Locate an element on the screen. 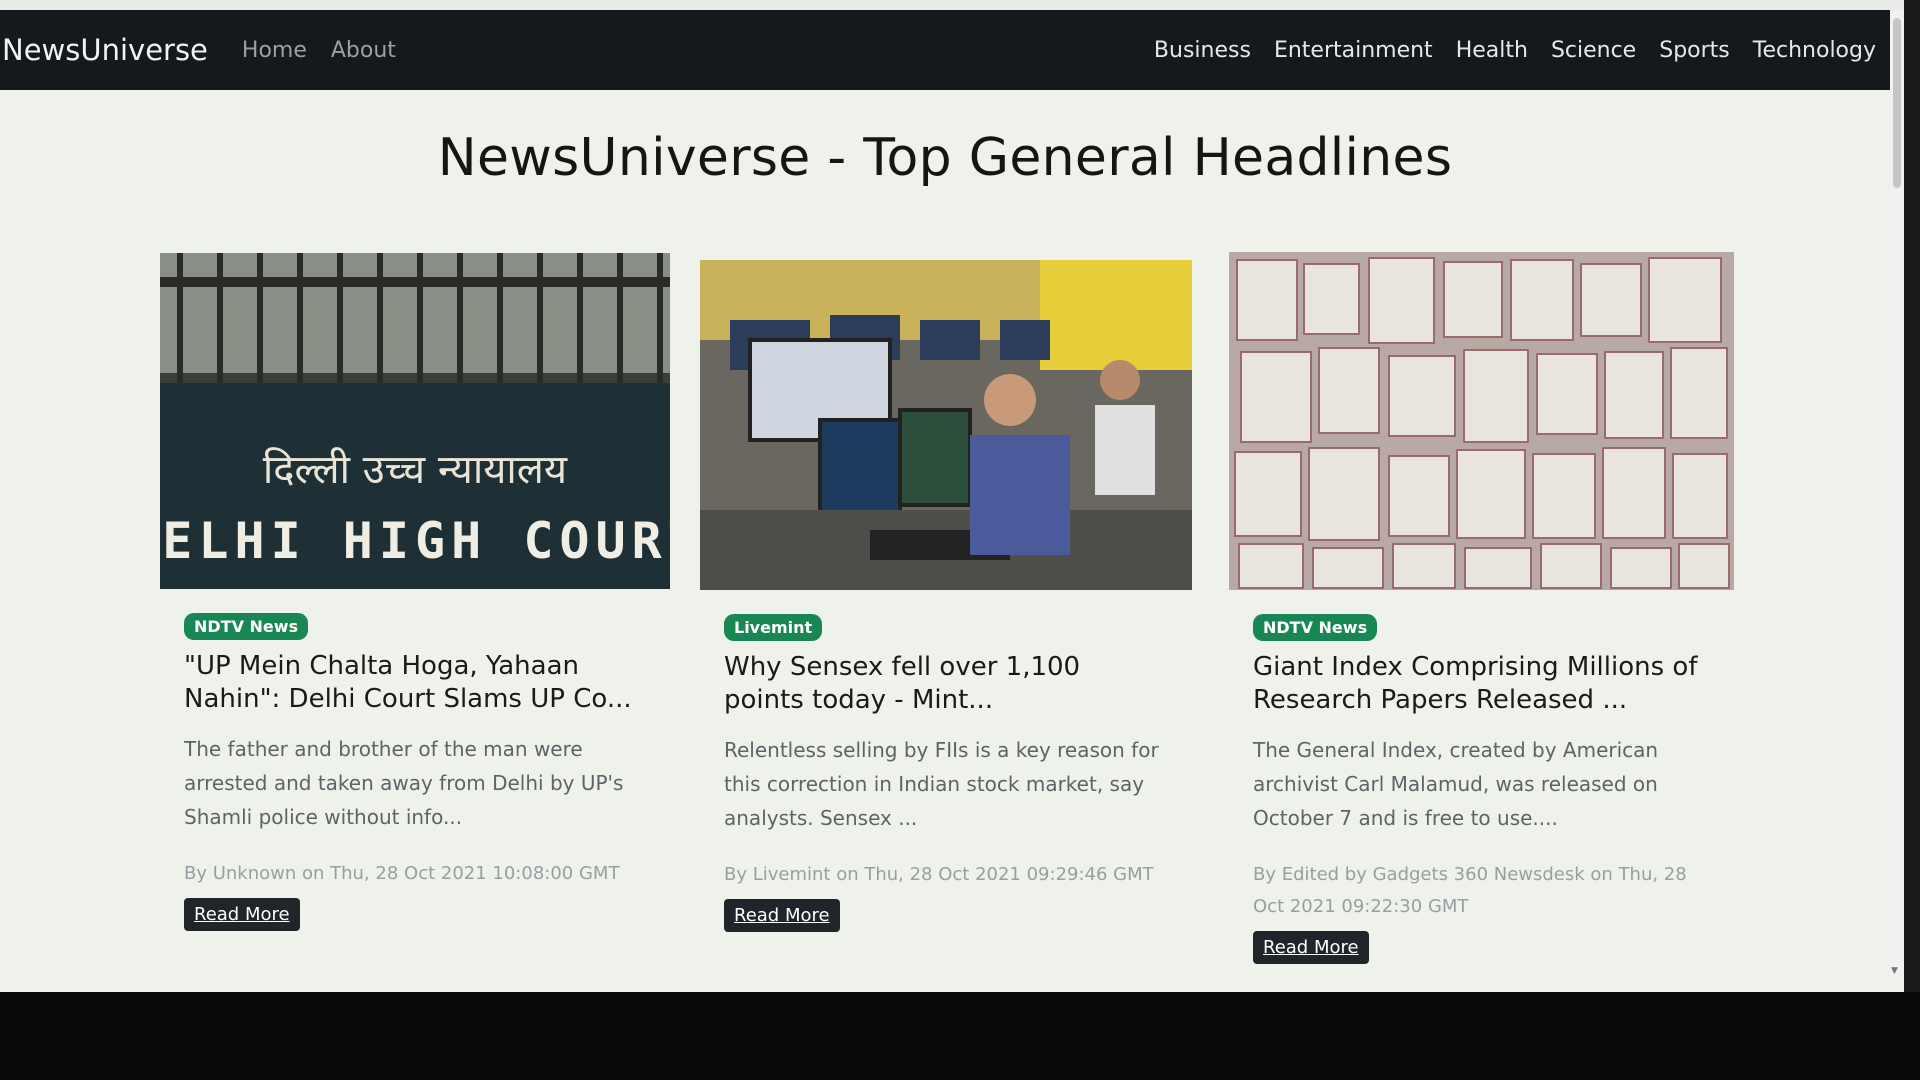 This screenshot has height=1080, width=1920. nav-left-links: Home About is located at coordinates (319, 50).